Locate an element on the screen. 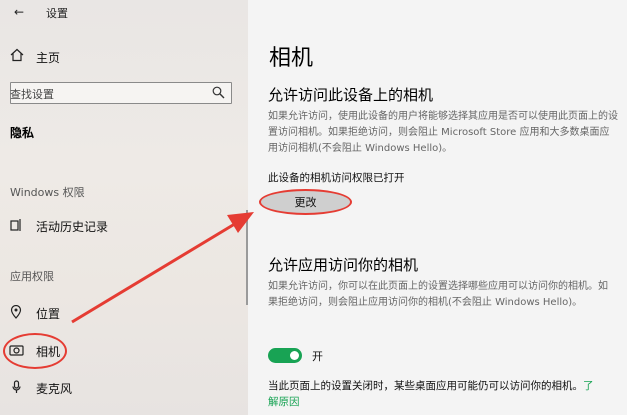 This screenshot has width=627, height=415. toggle-state-label: 开 is located at coordinates (317, 356).